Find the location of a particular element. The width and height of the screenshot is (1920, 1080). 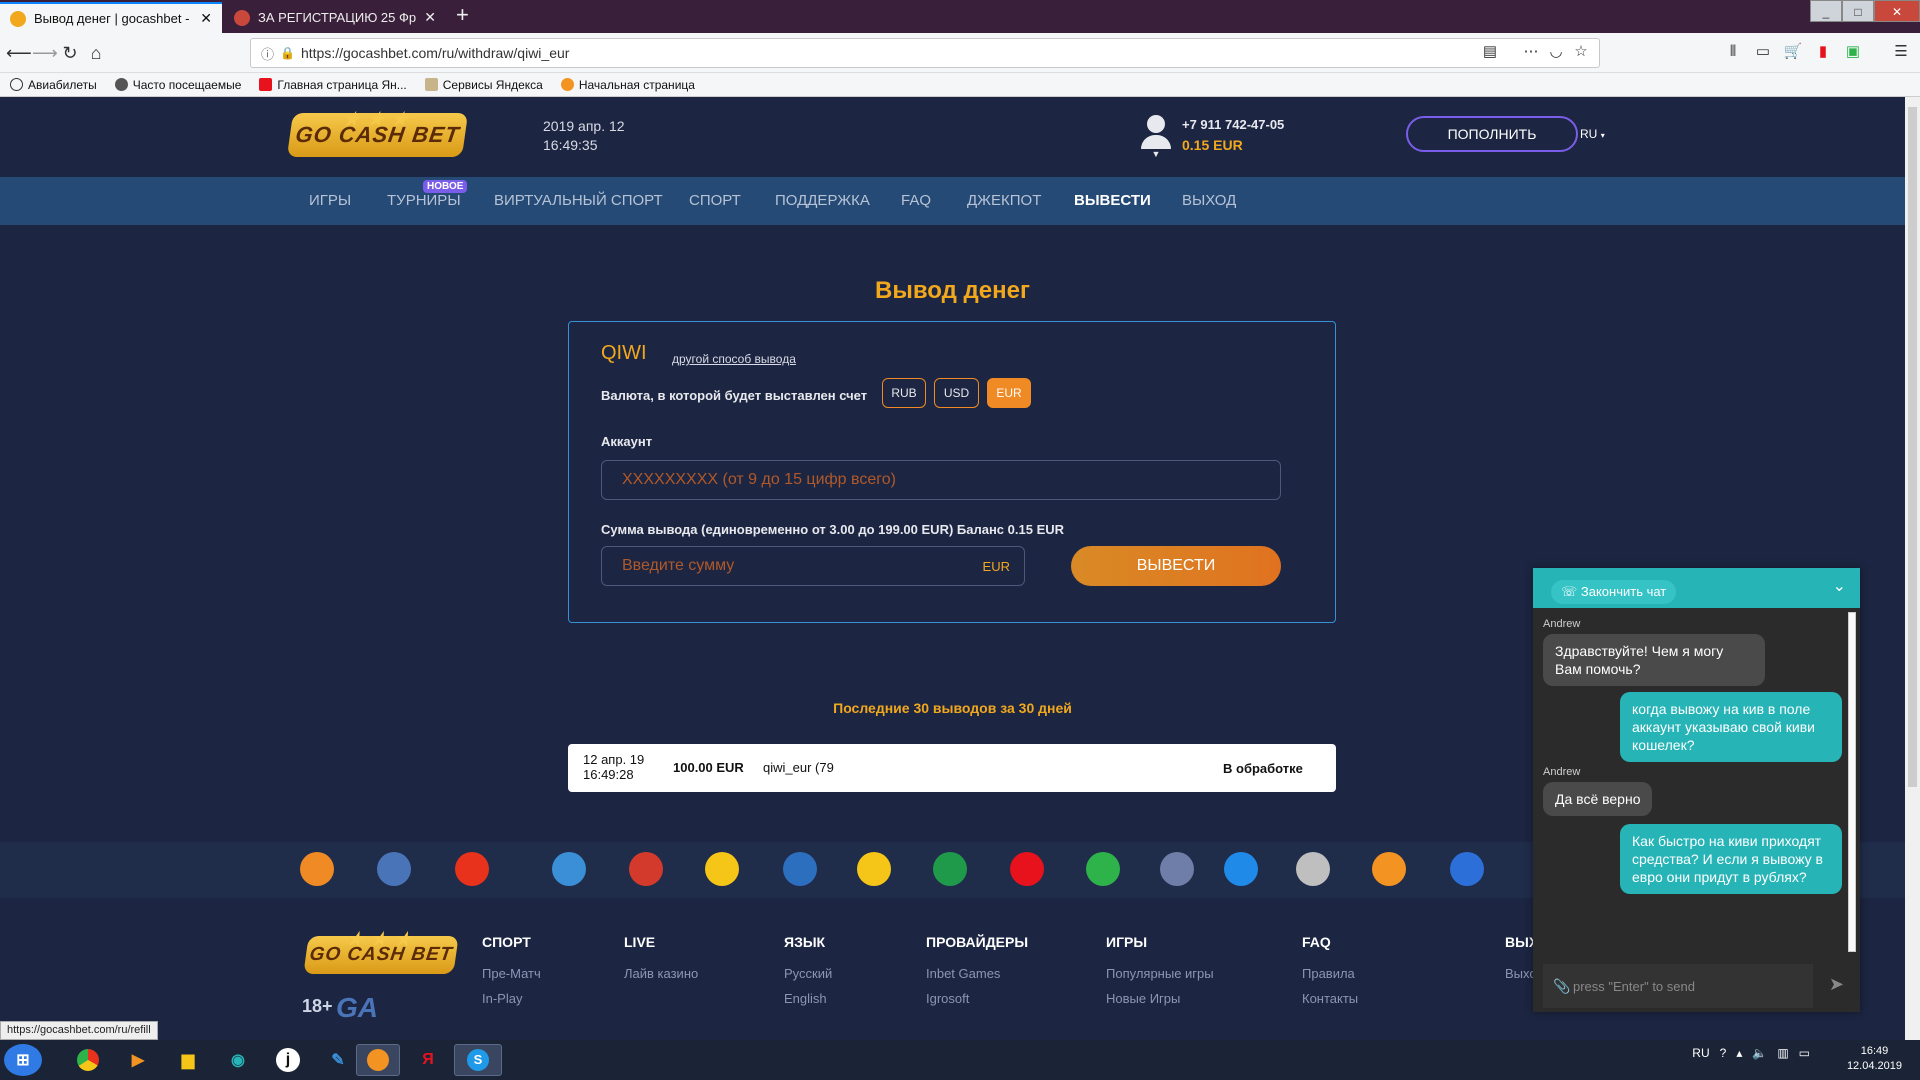

home-button: ⌂ is located at coordinates (96, 53).